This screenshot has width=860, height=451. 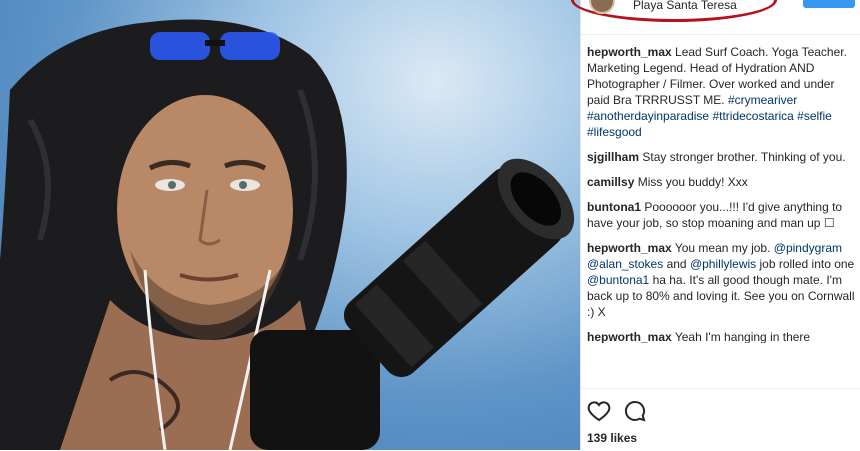 I want to click on comment-text: Yeah I'm hanging in there, so click(x=742, y=336).